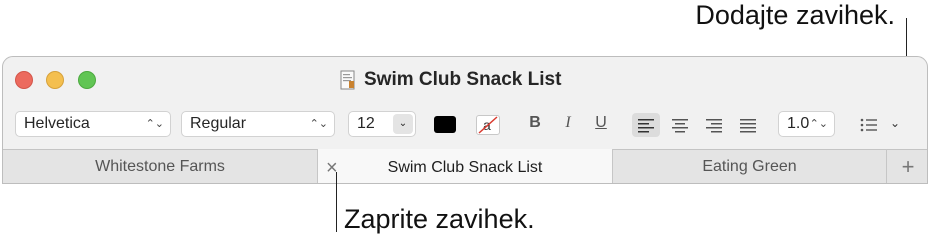 The height and width of the screenshot is (245, 931). What do you see at coordinates (336, 202) in the screenshot?
I see `close-tab-callout-line` at bounding box center [336, 202].